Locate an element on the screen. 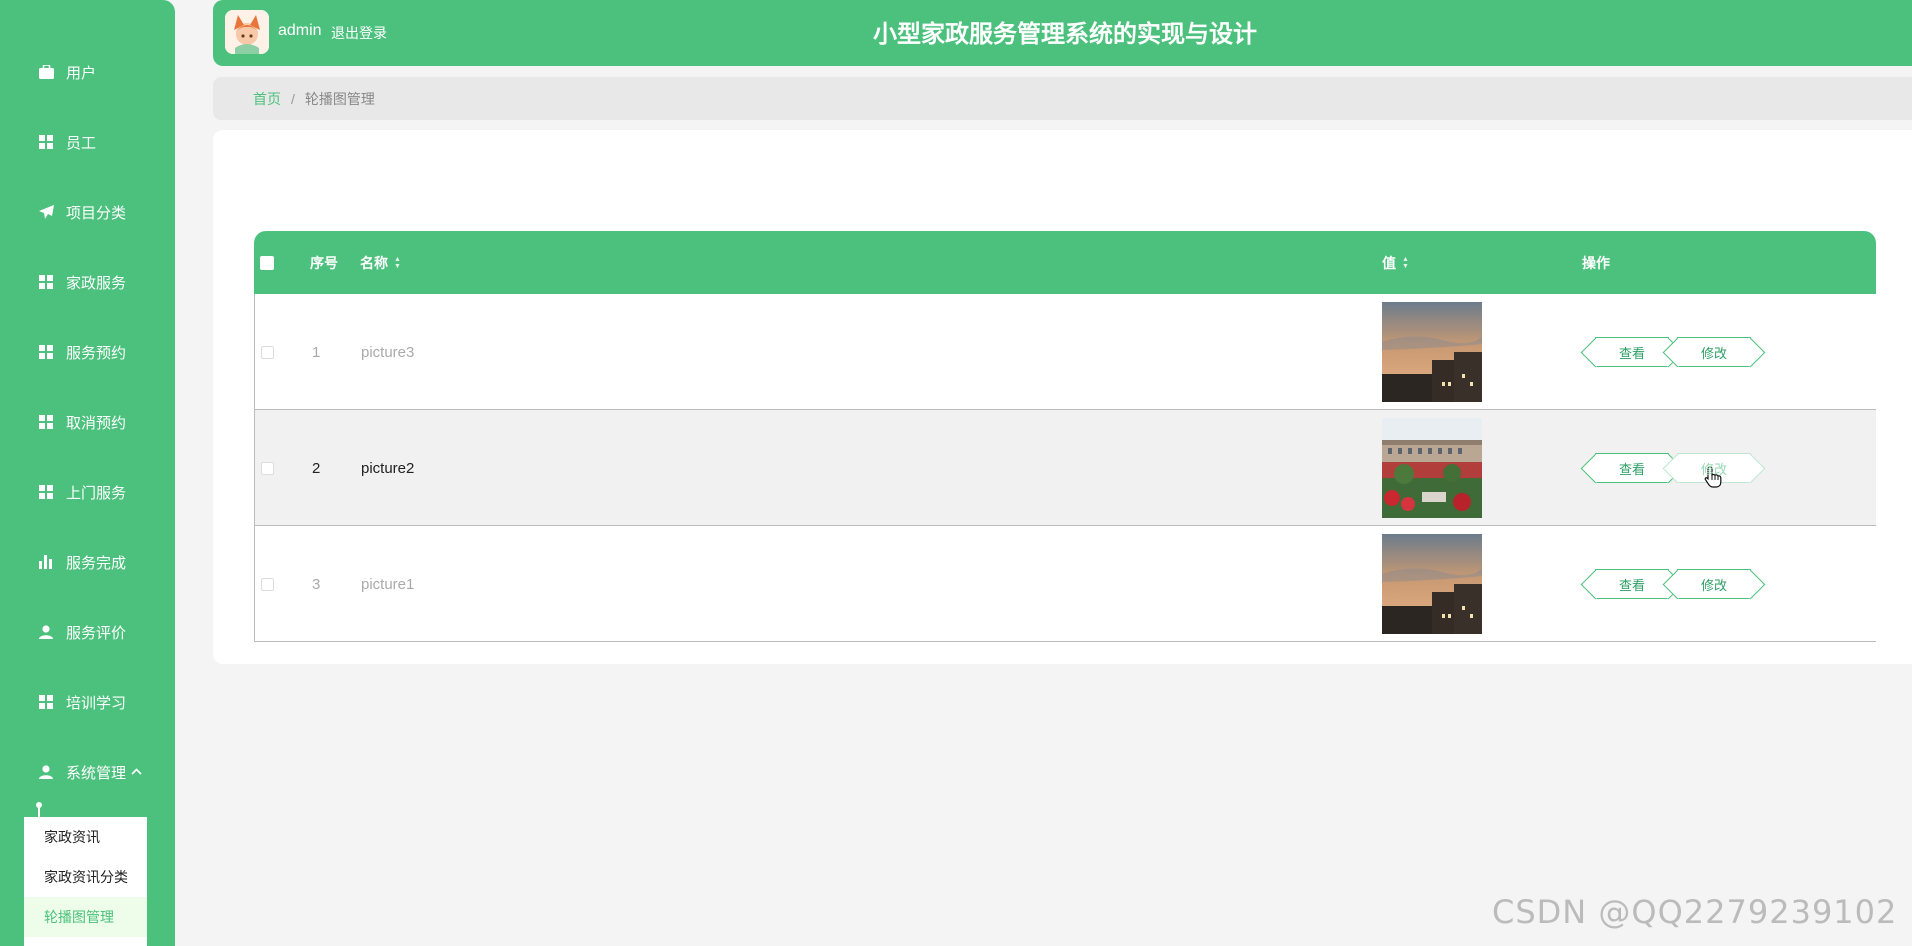  cell-index: 3 is located at coordinates (316, 584).